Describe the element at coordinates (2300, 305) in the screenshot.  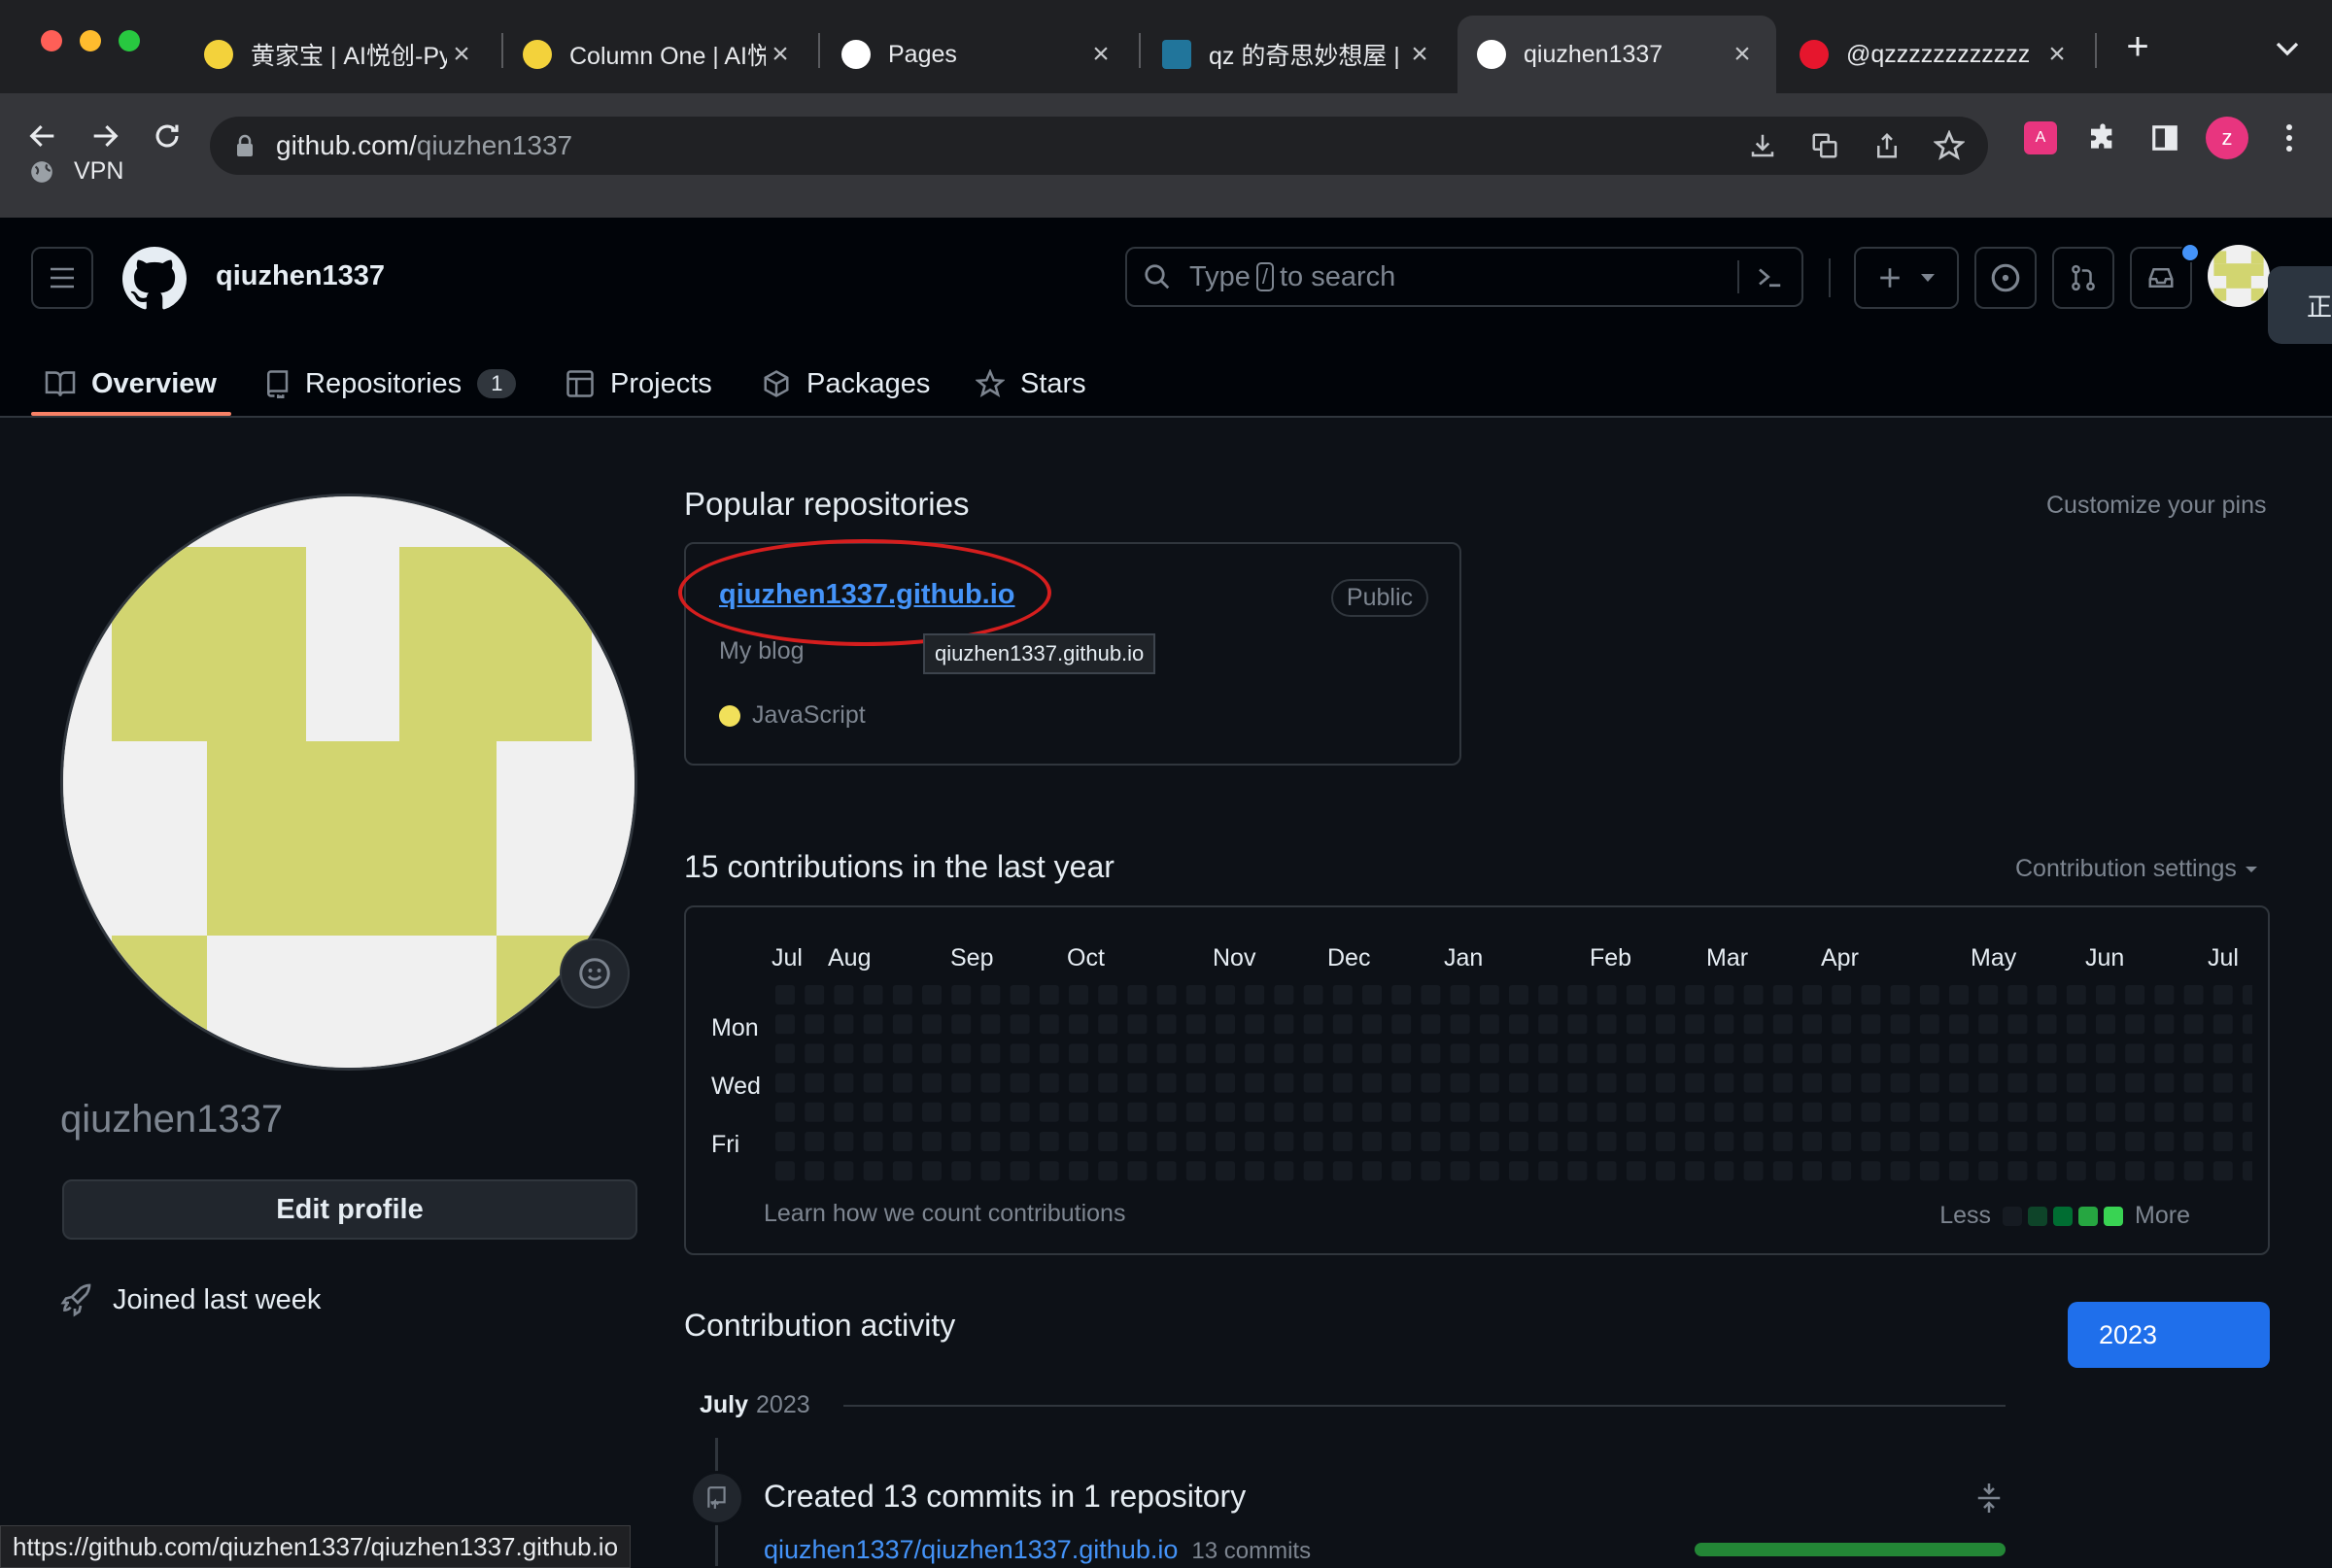
I see `floating-side-tab: 正` at that location.